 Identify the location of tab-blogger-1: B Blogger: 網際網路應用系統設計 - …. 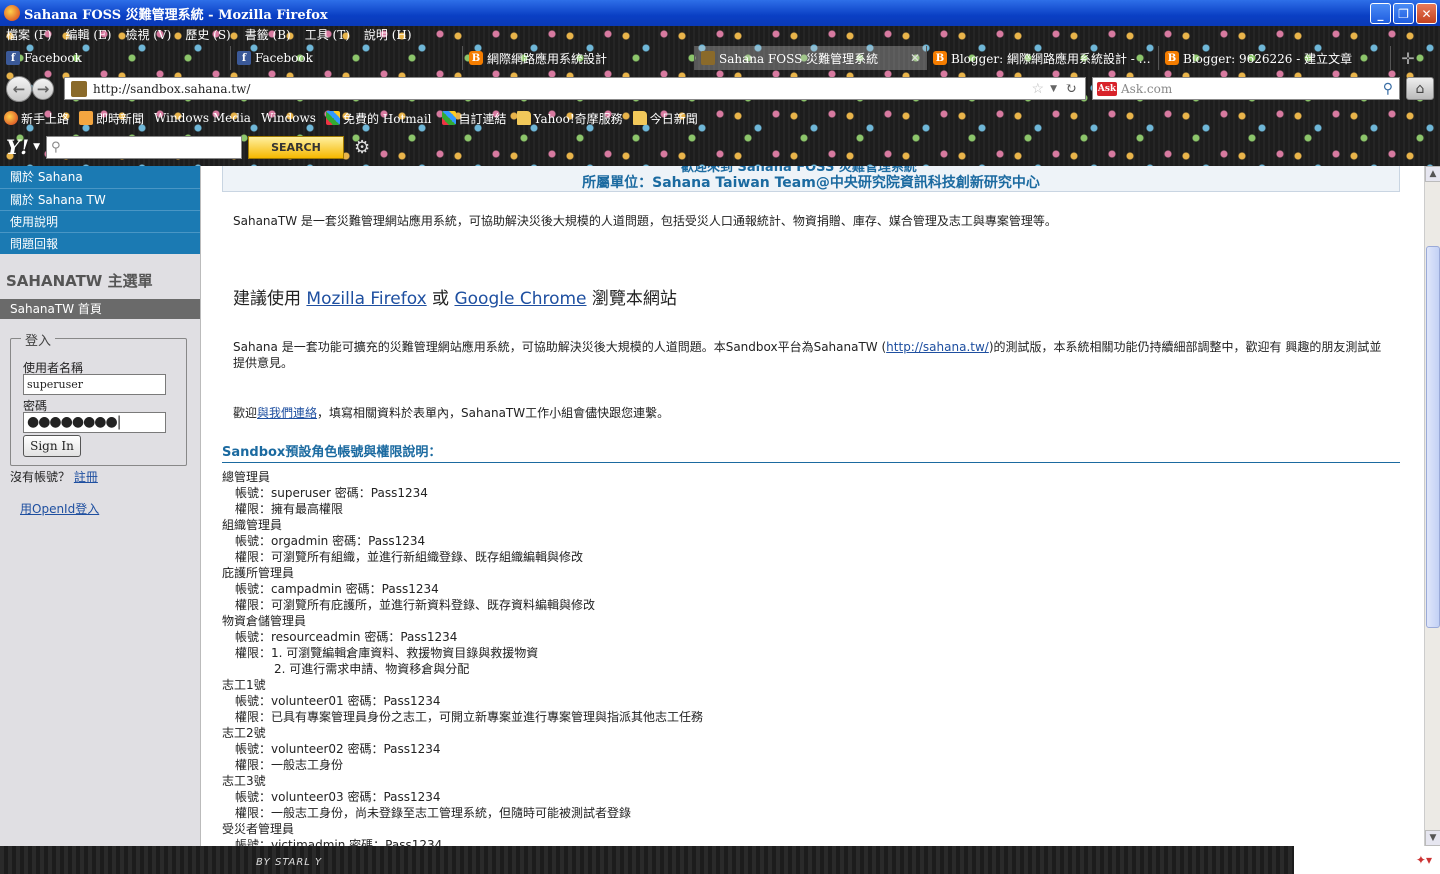
(1043, 58).